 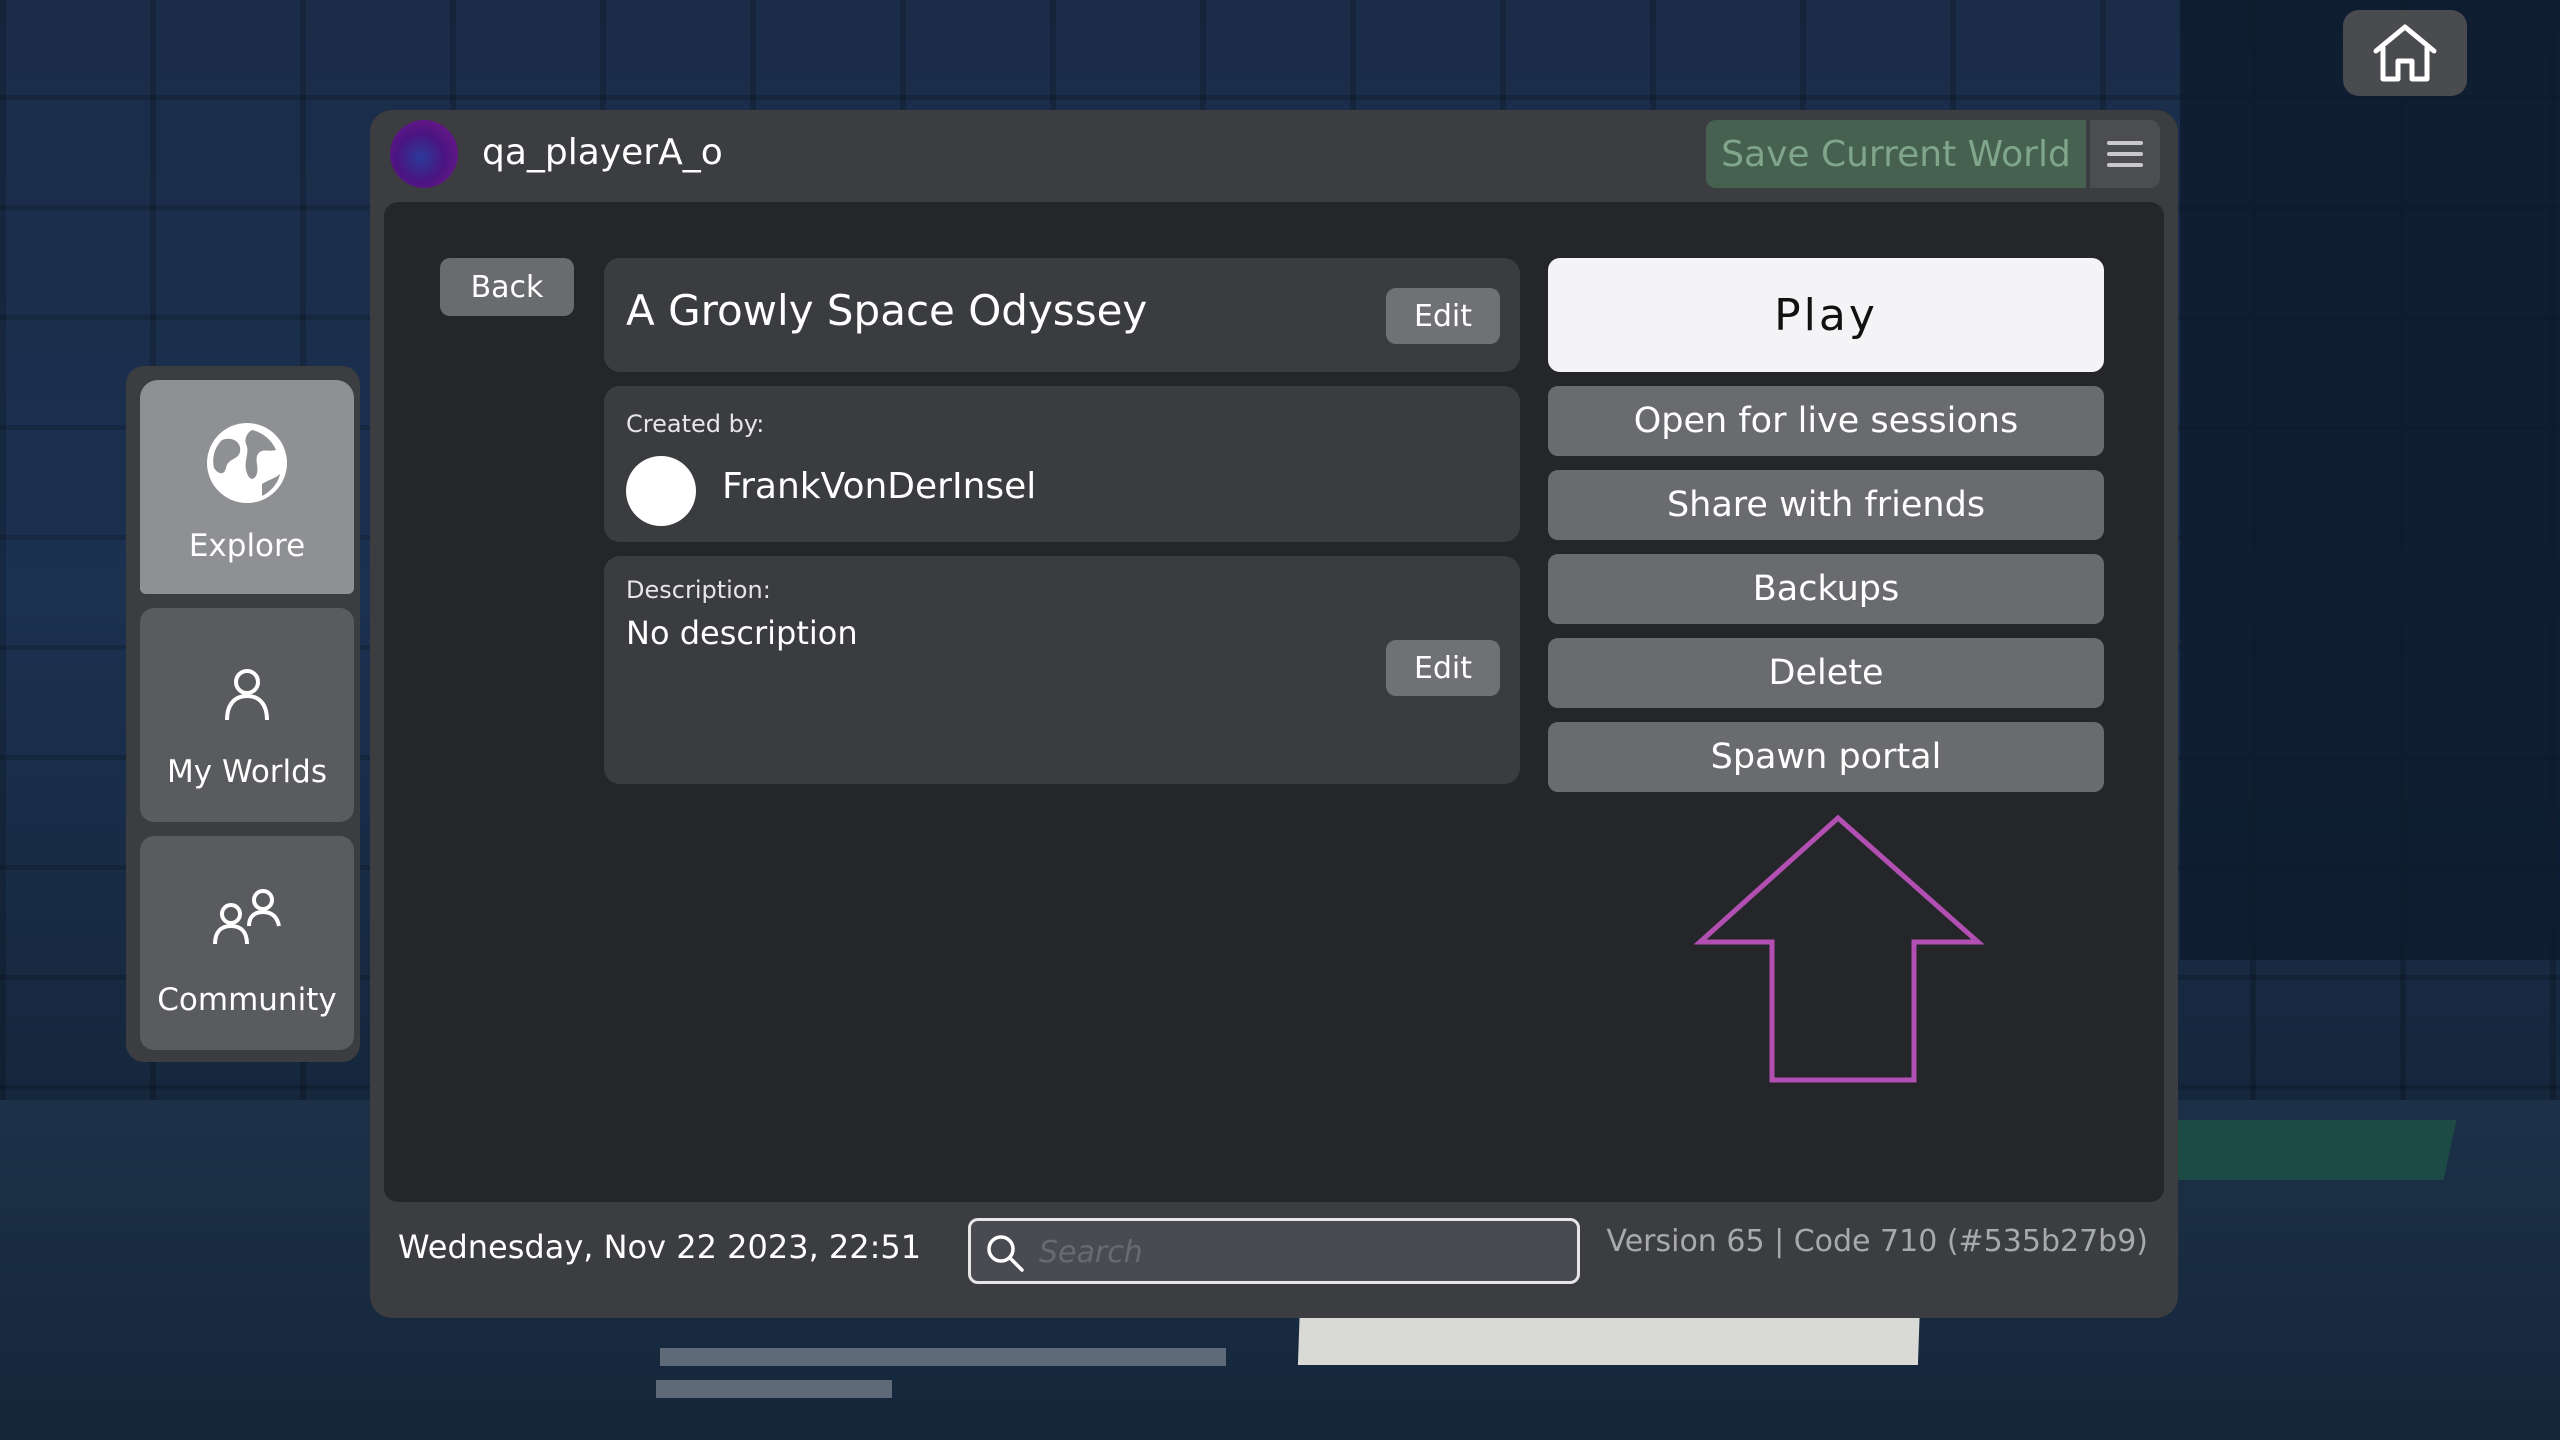 I want to click on world-title-card: A Growly Space Odyssey Edit, so click(x=1062, y=315).